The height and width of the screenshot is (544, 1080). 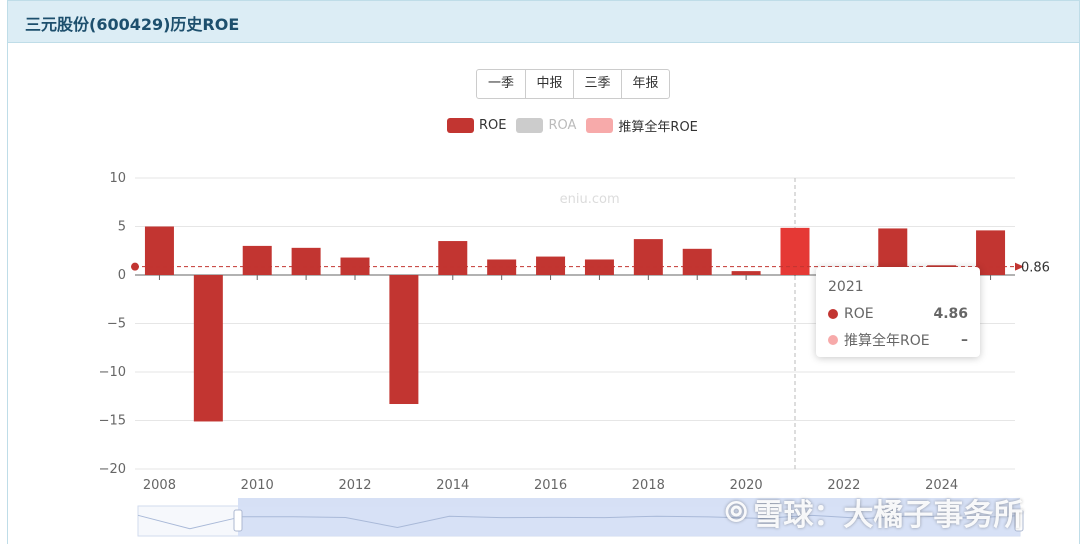 I want to click on chart-tooltip: 2021 ROE 4.86 推算全年ROE –, so click(x=898, y=312).